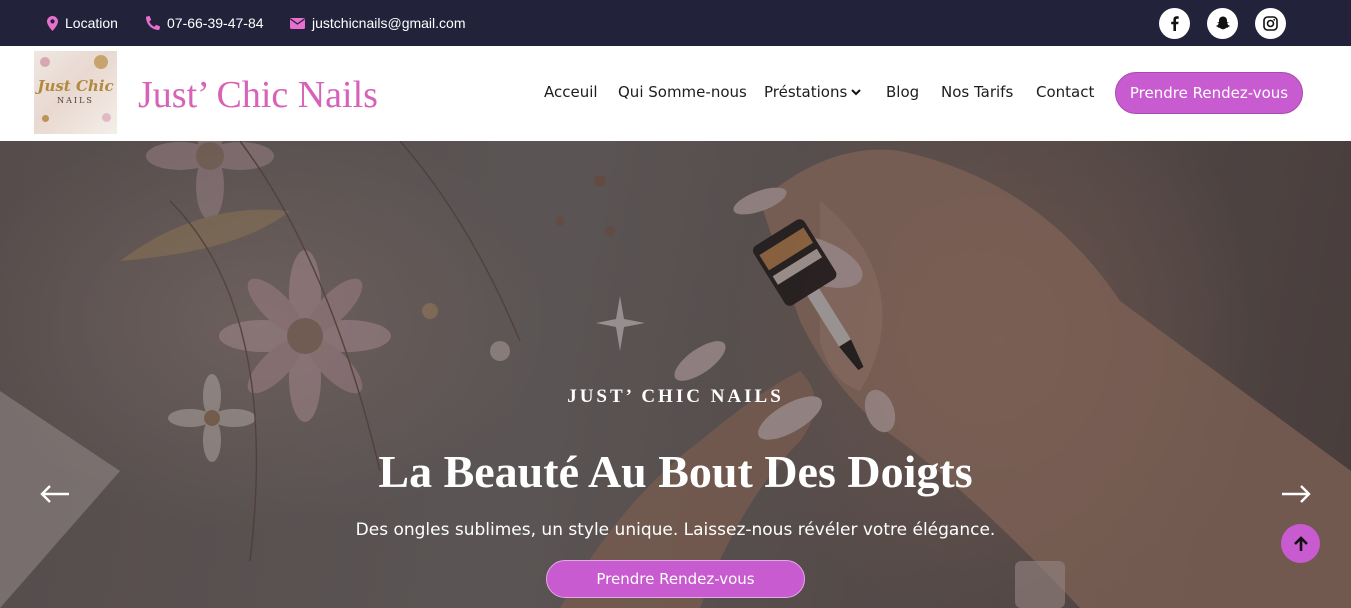 The height and width of the screenshot is (608, 1351). Describe the element at coordinates (258, 95) in the screenshot. I see `brand-name: Just’ Chic Nails` at that location.